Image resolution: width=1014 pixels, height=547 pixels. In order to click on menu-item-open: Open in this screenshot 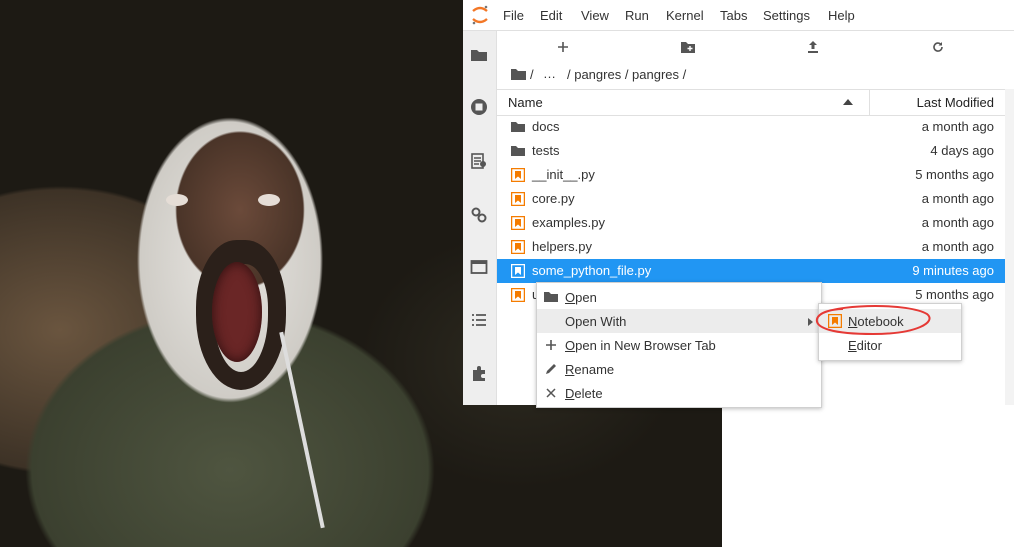, I will do `click(679, 297)`.